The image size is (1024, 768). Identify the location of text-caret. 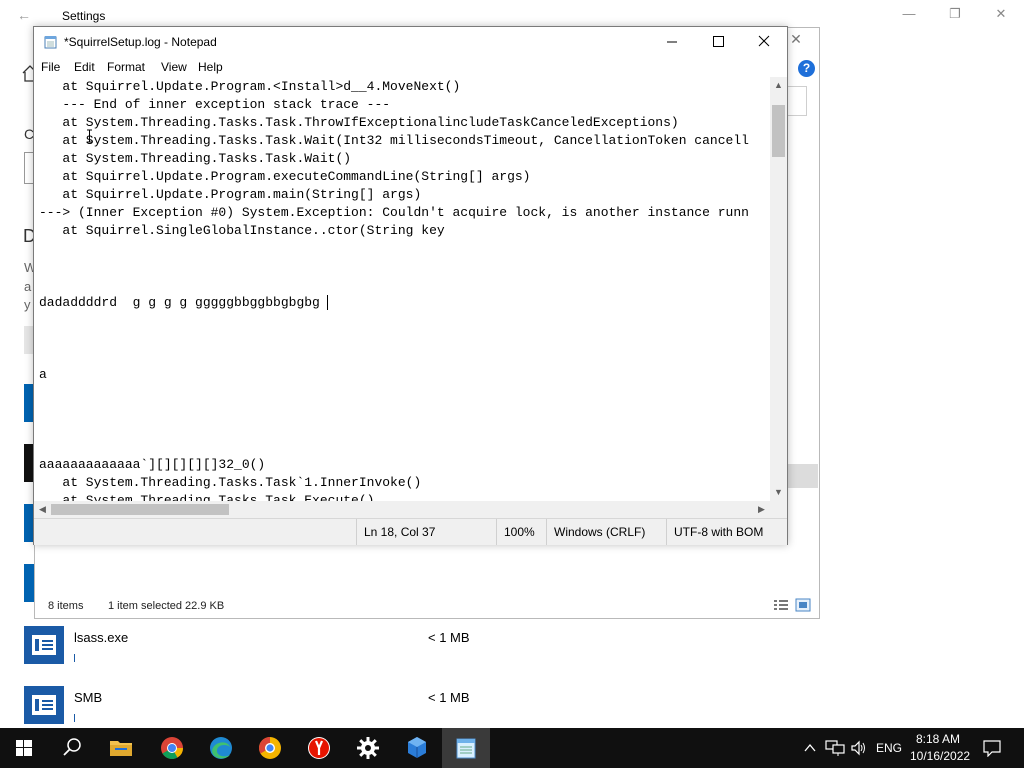
(327, 302).